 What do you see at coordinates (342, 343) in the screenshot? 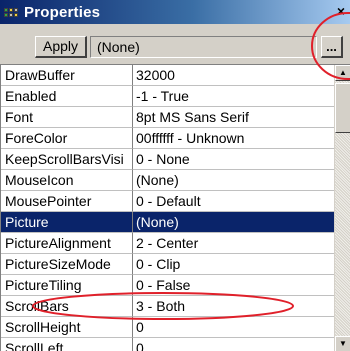
I see `arrow-down-icon: ▼` at bounding box center [342, 343].